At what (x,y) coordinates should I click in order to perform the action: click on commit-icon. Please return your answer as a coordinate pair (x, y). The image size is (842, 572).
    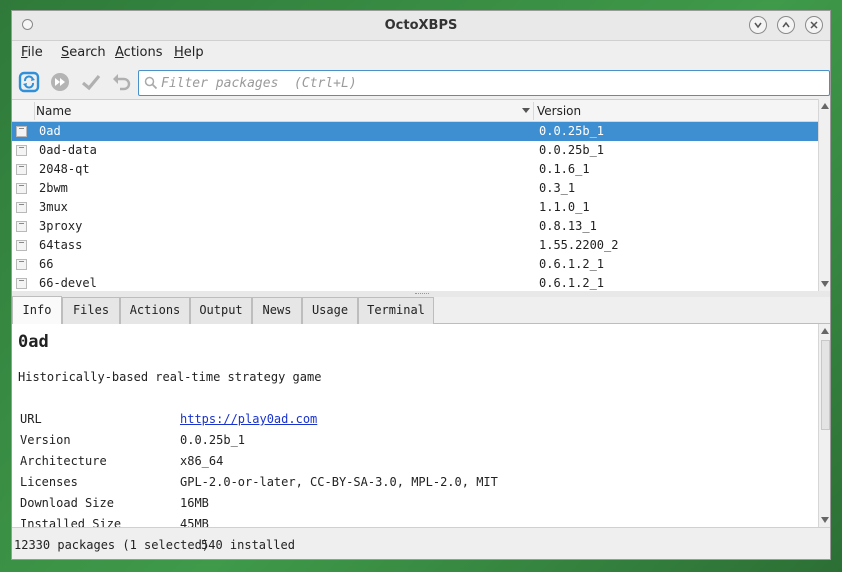
    Looking at the image, I should click on (91, 82).